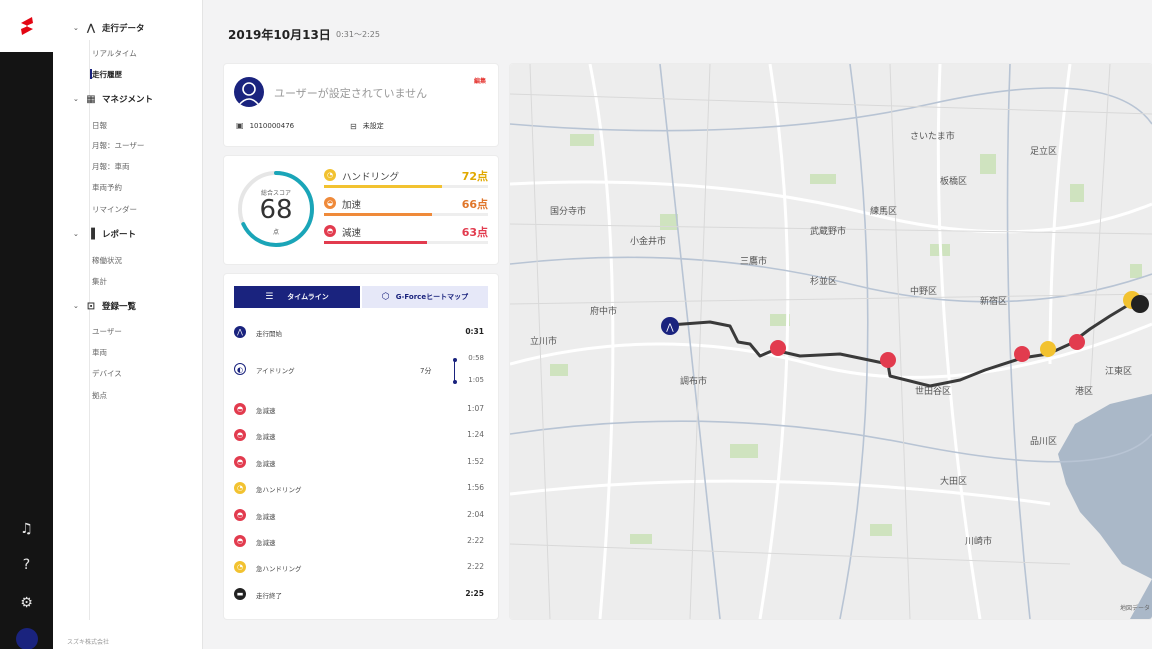  Describe the element at coordinates (107, 187) in the screenshot. I see `menu-item-reservation: 車両予約` at that location.